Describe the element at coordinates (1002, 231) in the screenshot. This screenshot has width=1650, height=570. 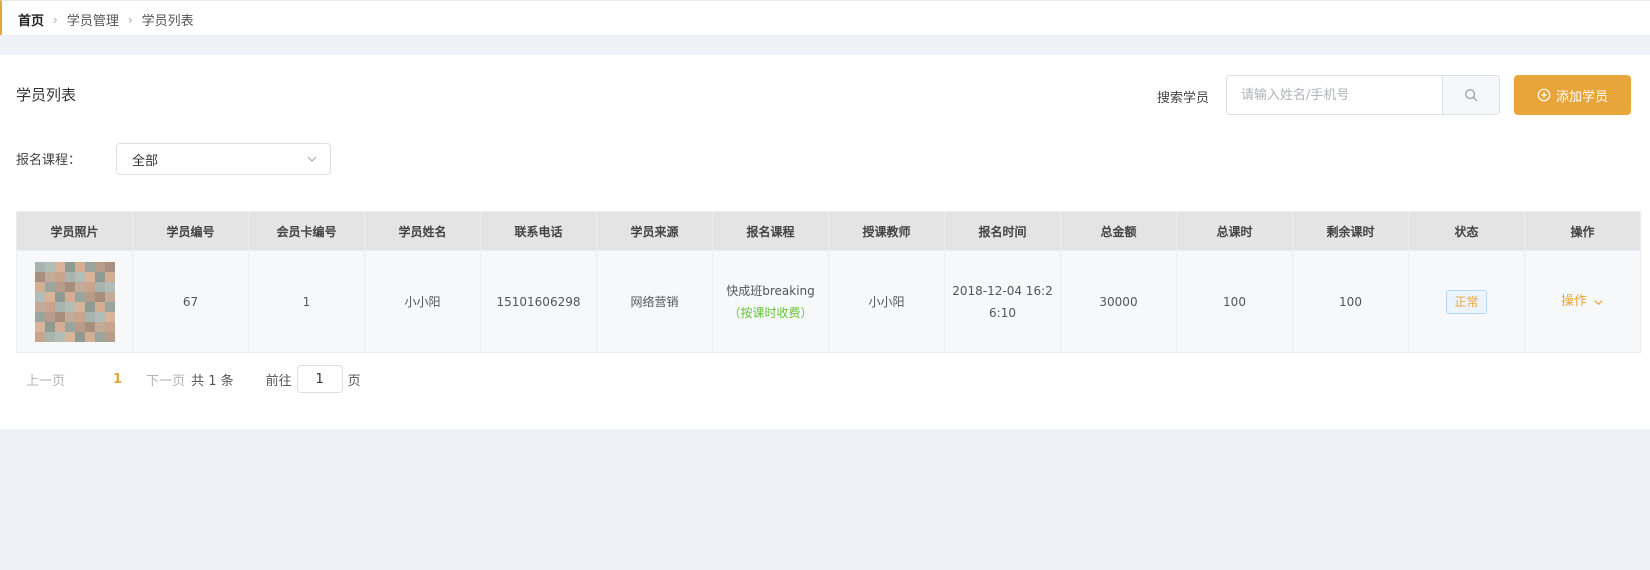
I see `col-enroll-time: 报名时间` at that location.